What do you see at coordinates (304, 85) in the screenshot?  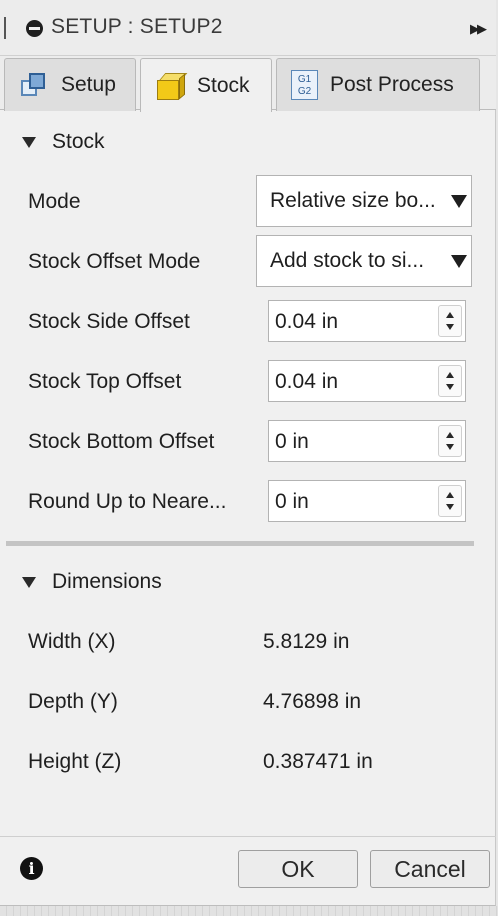 I see `g1g2-icon: G1 G2` at bounding box center [304, 85].